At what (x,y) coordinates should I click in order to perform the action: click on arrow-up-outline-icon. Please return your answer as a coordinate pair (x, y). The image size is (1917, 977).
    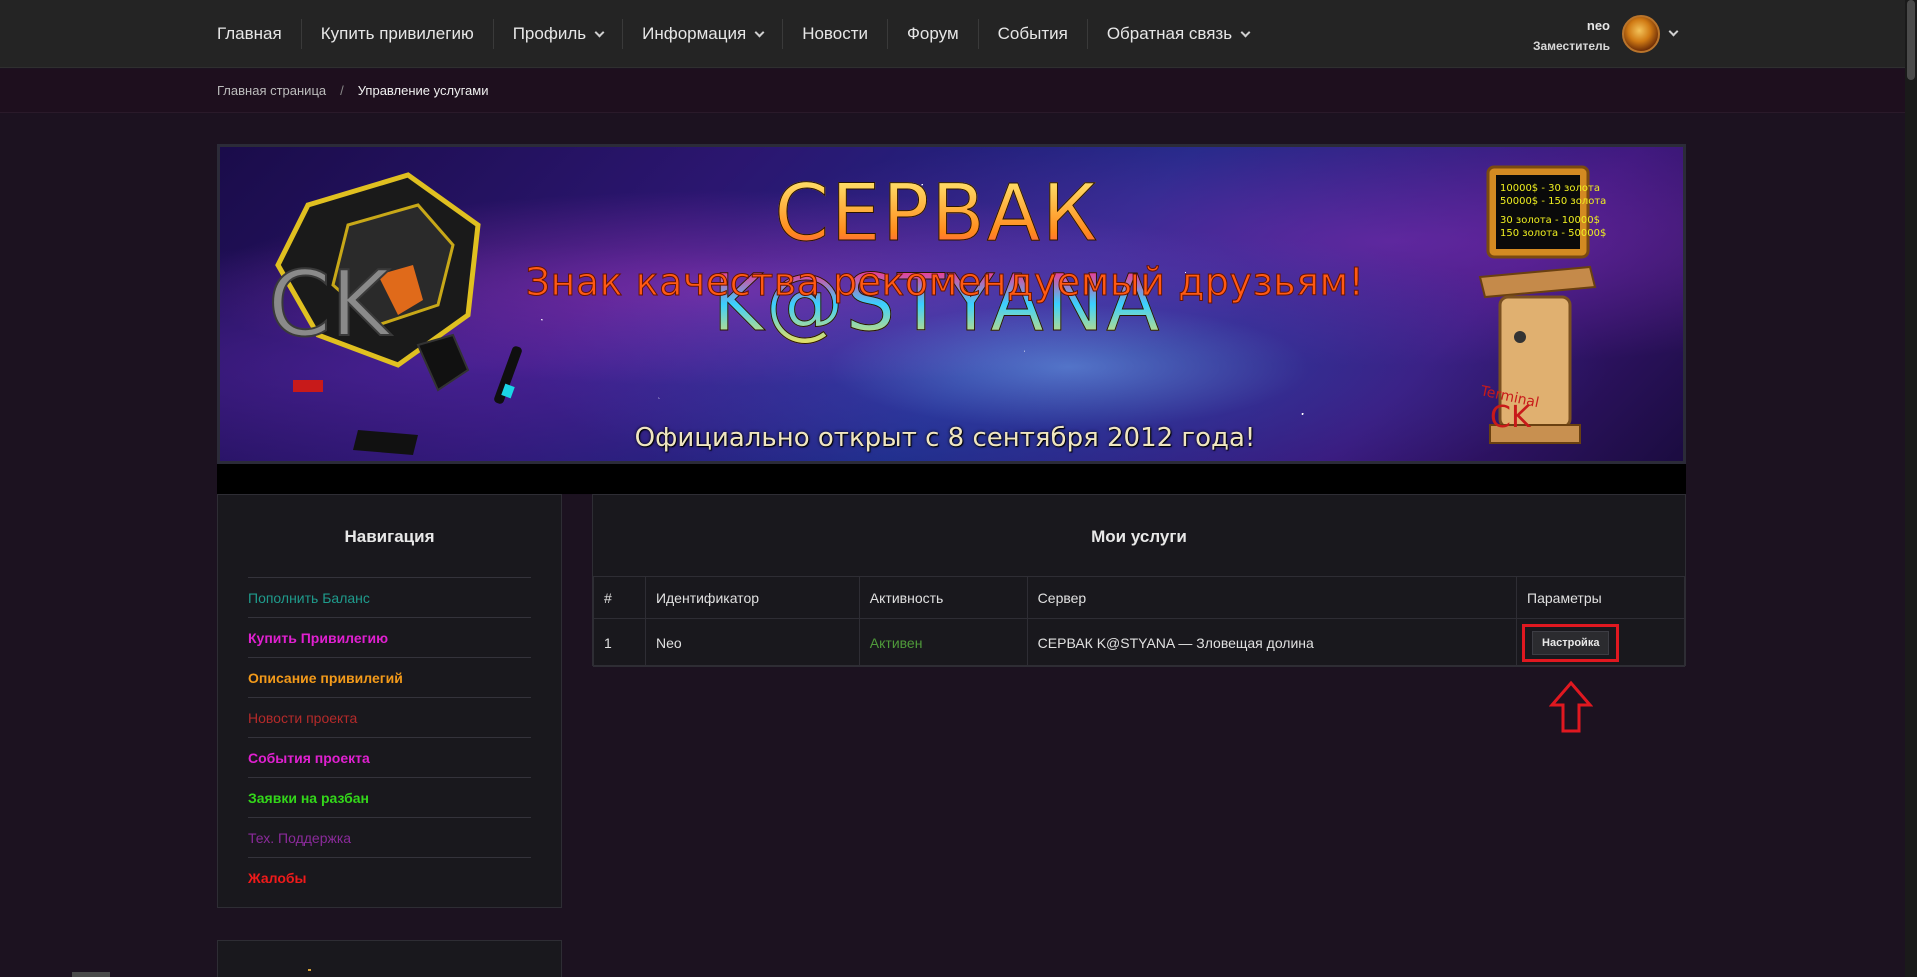
    Looking at the image, I should click on (1571, 706).